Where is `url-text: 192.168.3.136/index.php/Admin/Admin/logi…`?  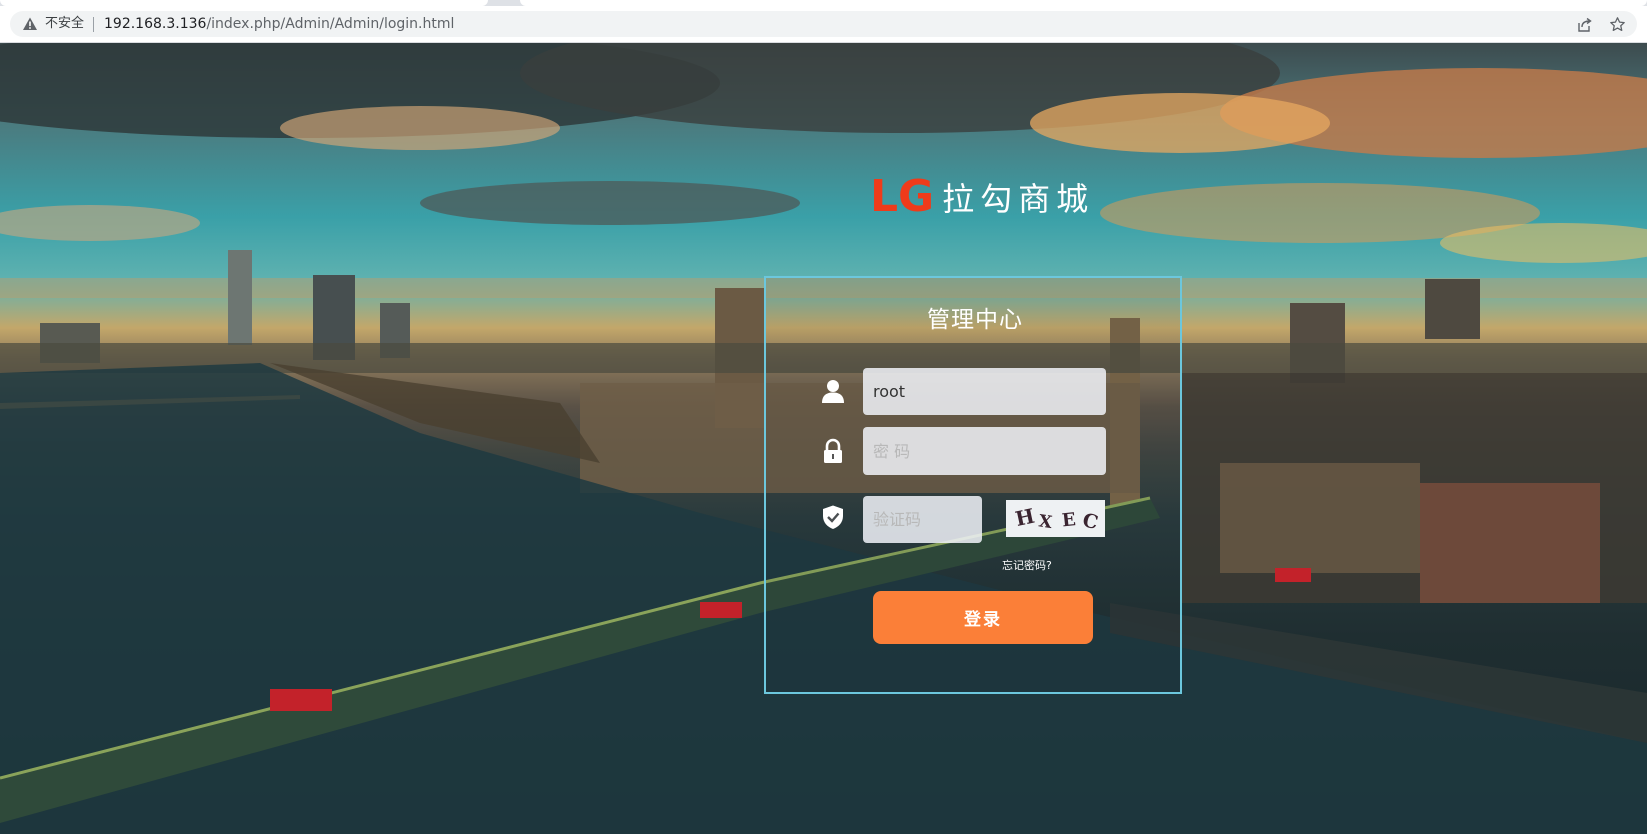 url-text: 192.168.3.136/index.php/Admin/Admin/logi… is located at coordinates (279, 24).